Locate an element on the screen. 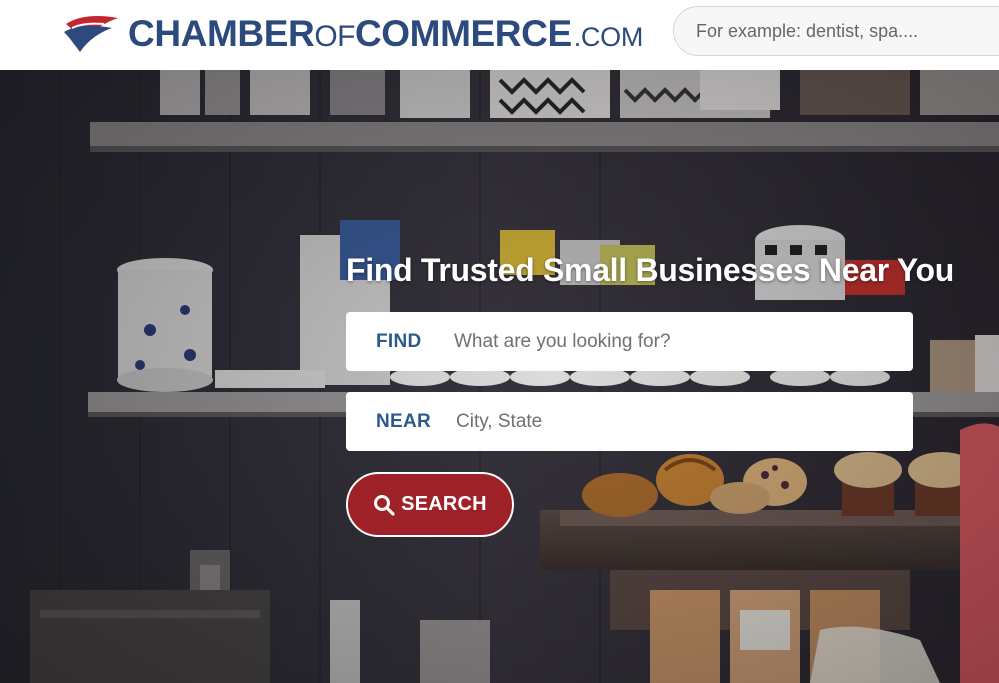  search-button-label: SEARCH is located at coordinates (444, 504).